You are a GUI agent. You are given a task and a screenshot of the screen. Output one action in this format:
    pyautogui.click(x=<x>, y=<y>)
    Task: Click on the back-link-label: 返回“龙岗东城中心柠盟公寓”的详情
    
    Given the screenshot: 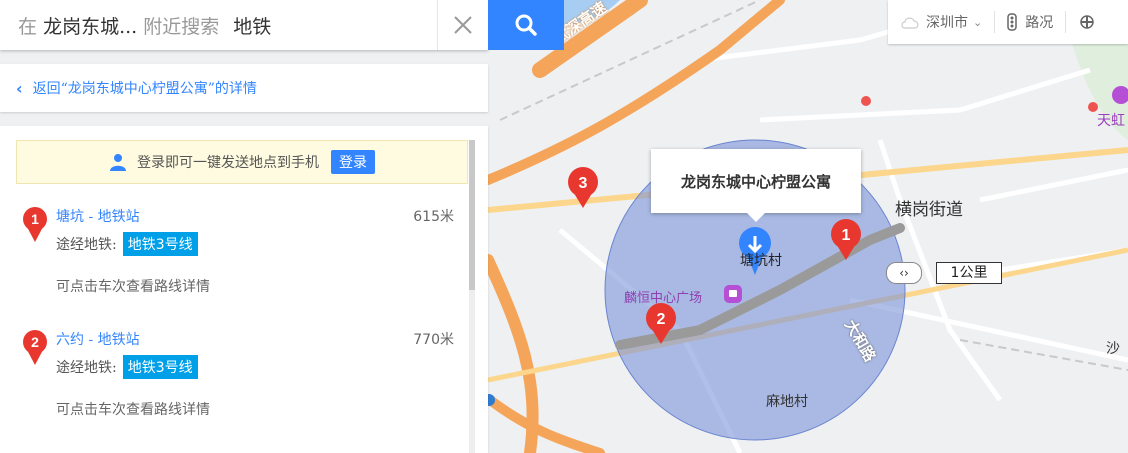 What is the action you would take?
    pyautogui.click(x=144, y=89)
    